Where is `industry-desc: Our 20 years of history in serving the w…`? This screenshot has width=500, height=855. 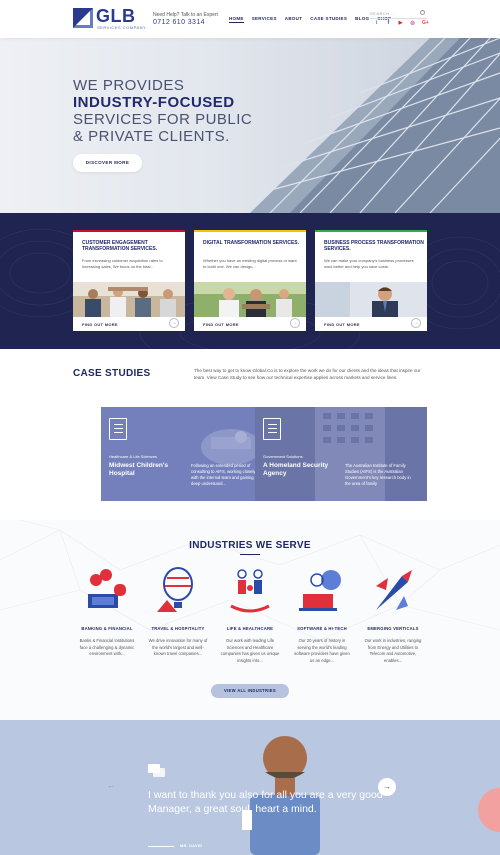 industry-desc: Our 20 years of history in serving the w… is located at coordinates (322, 650).